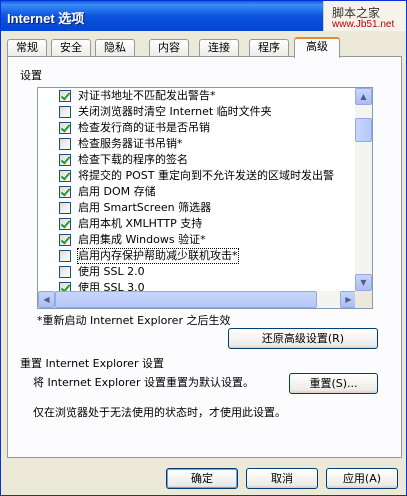 This screenshot has width=407, height=496. What do you see at coordinates (206, 175) in the screenshot?
I see `settings-item-label: 将提交的 POST 重定向到不允许发送的区域时发出警` at bounding box center [206, 175].